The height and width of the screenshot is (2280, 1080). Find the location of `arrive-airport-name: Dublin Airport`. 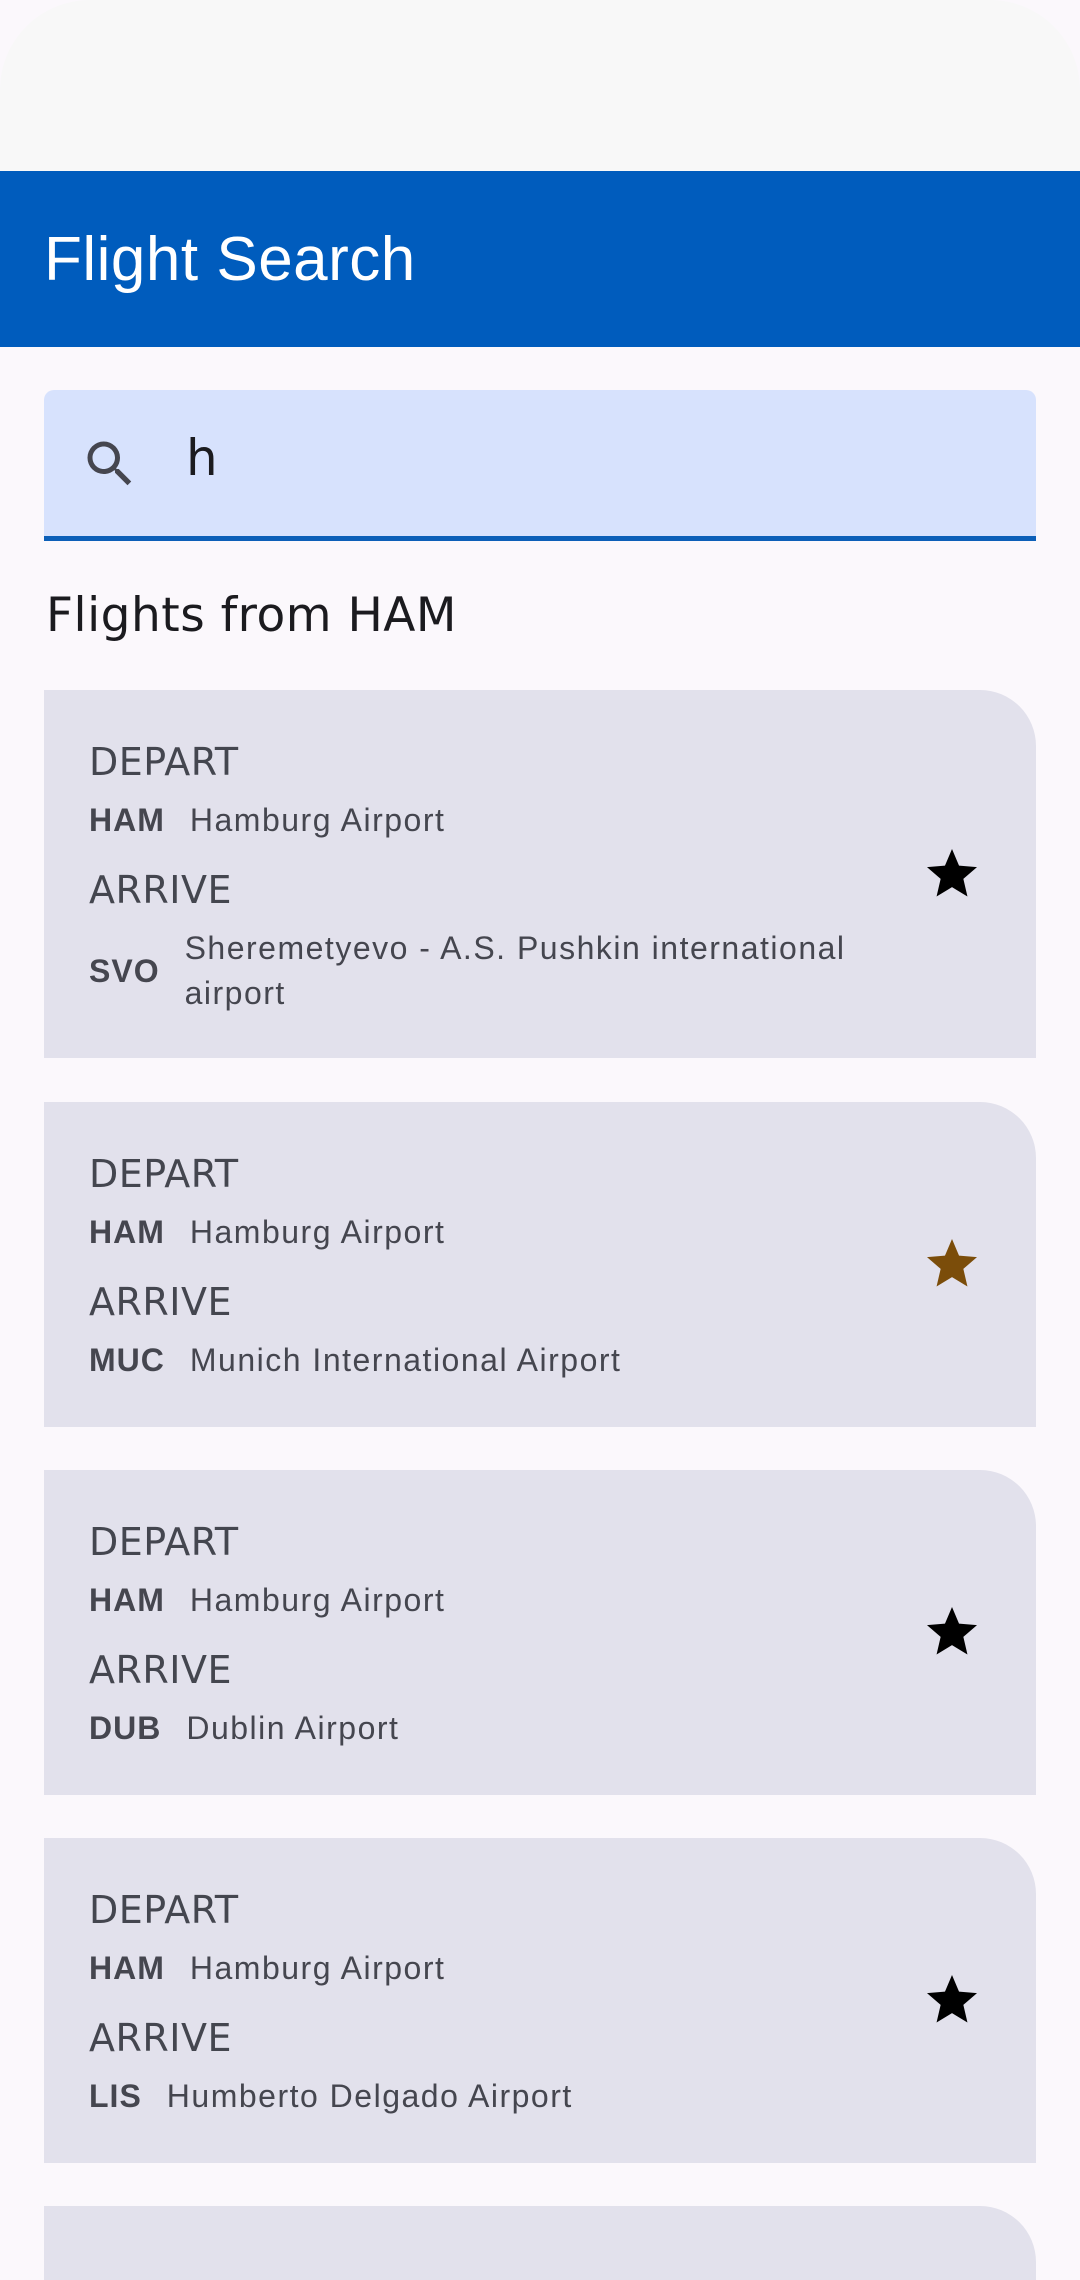

arrive-airport-name: Dublin Airport is located at coordinates (293, 1728).